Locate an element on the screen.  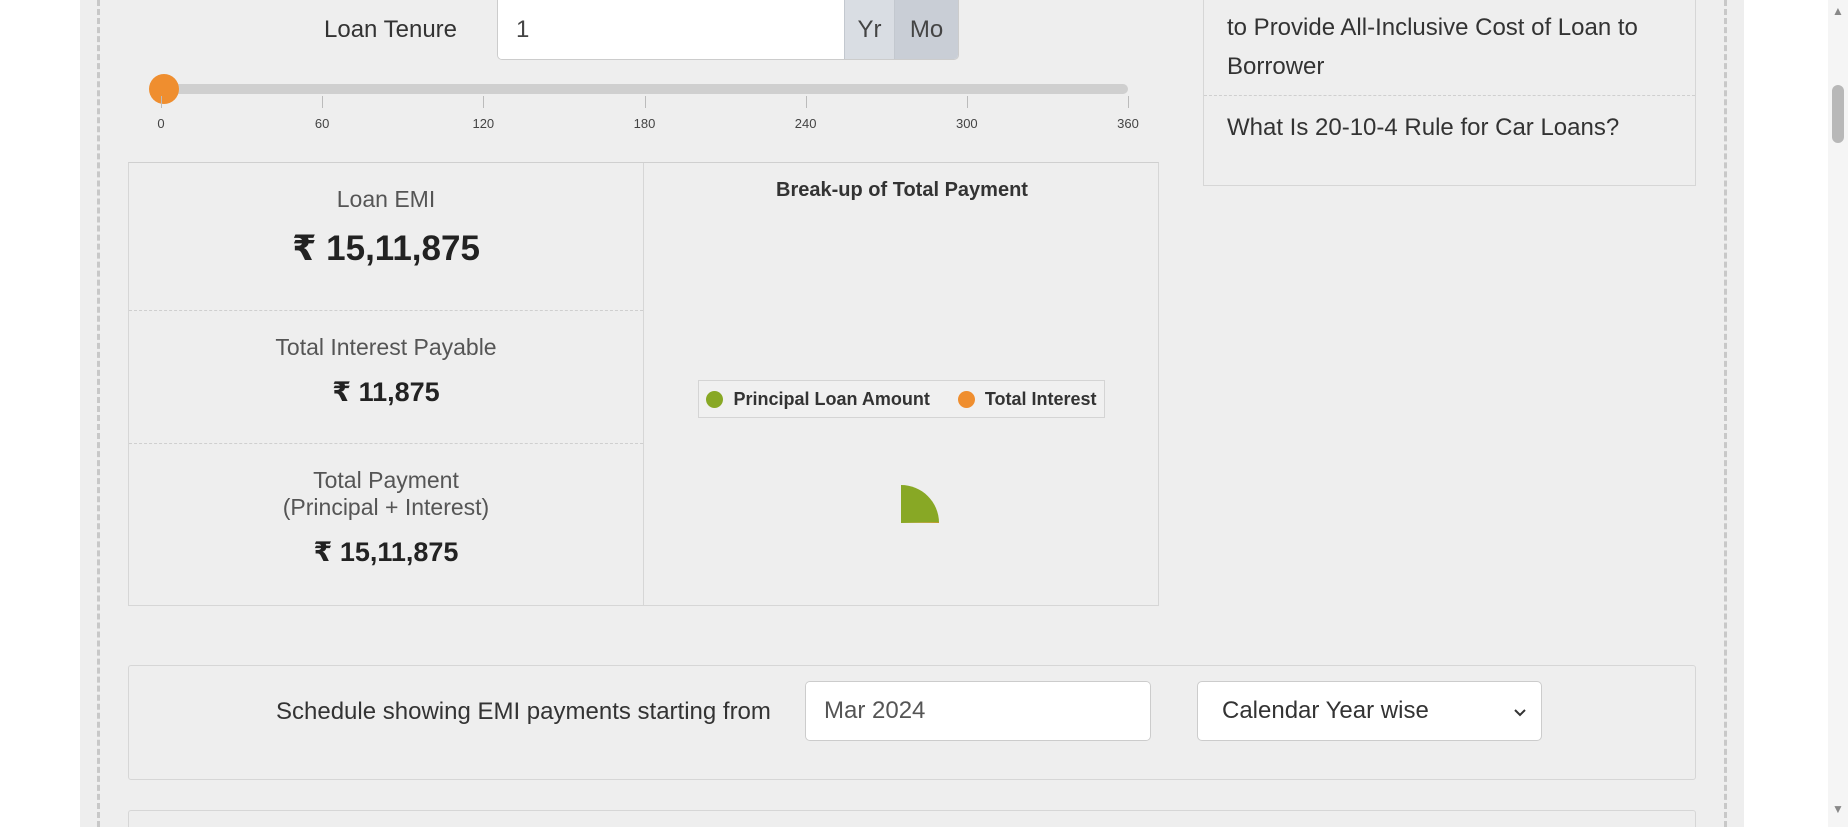
loan-tenure-label: Loan Tenure is located at coordinates (391, 29).